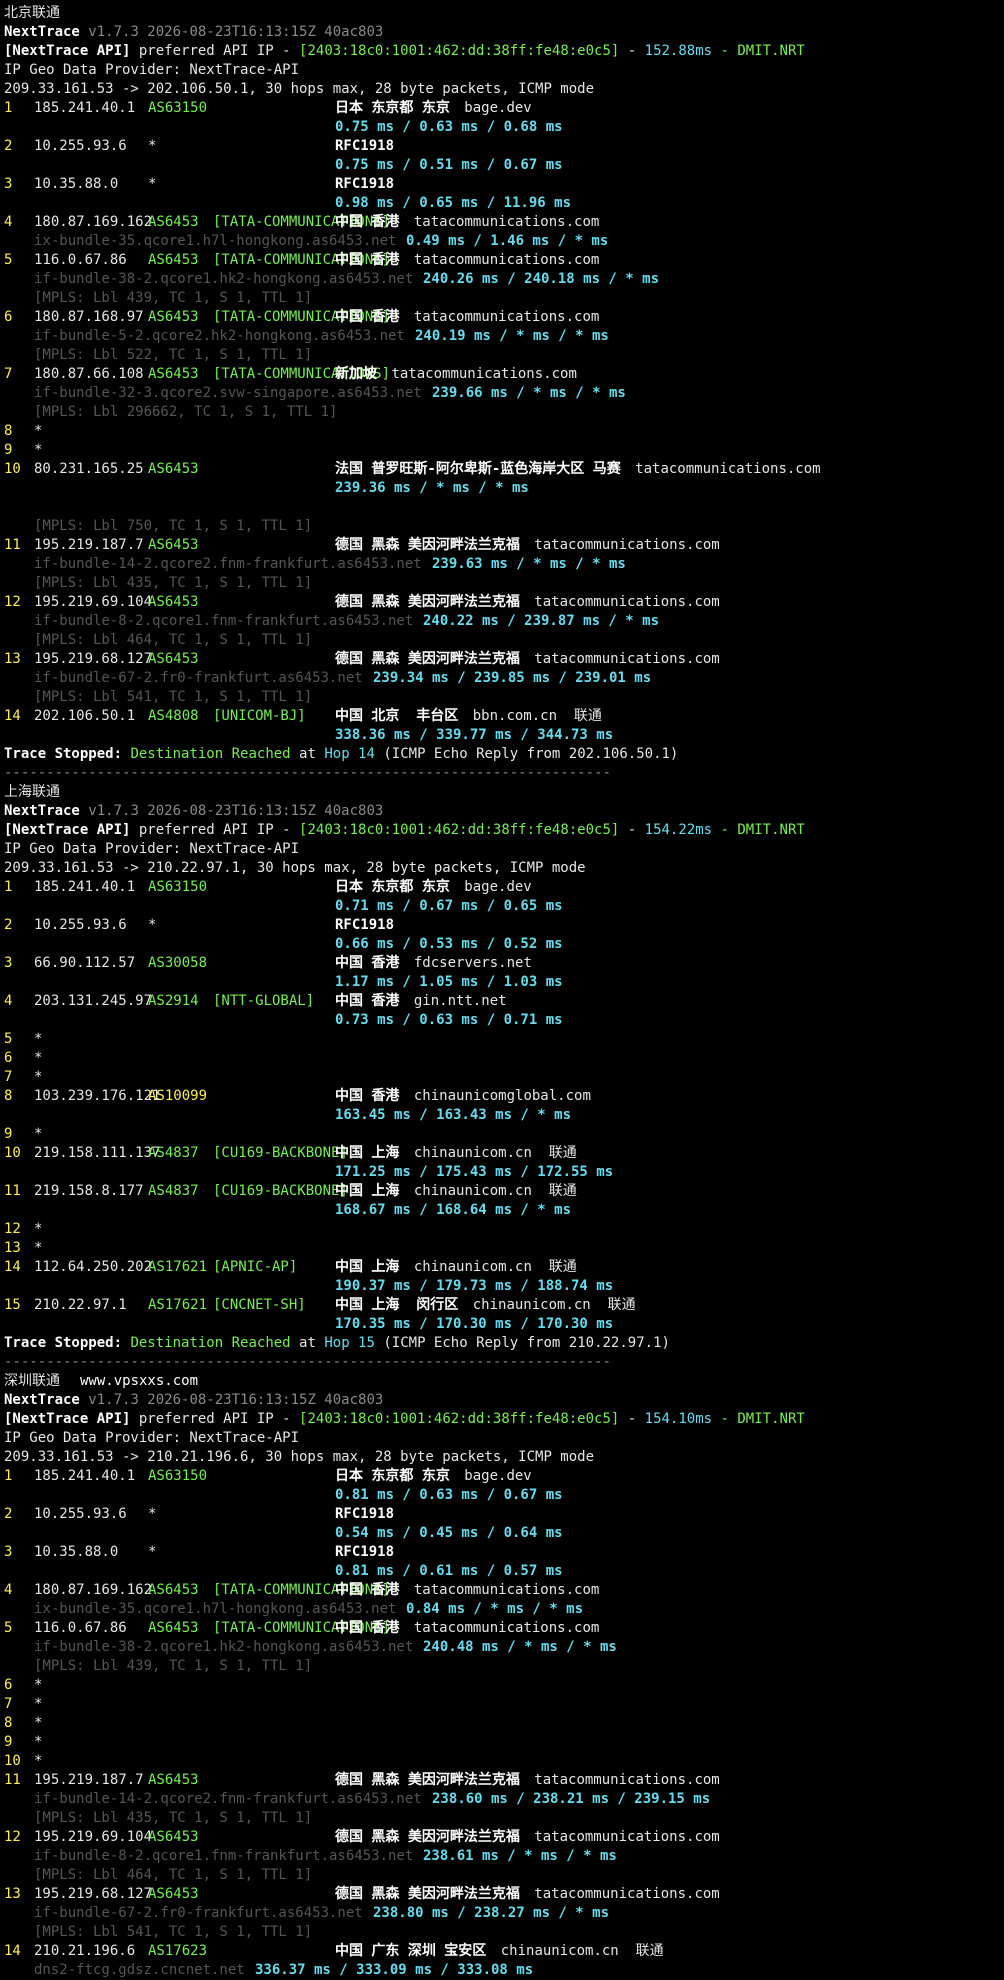 Image resolution: width=1004 pixels, height=1980 pixels. Describe the element at coordinates (76, 1552) in the screenshot. I see `hop-ip: 10.35.88.0` at that location.